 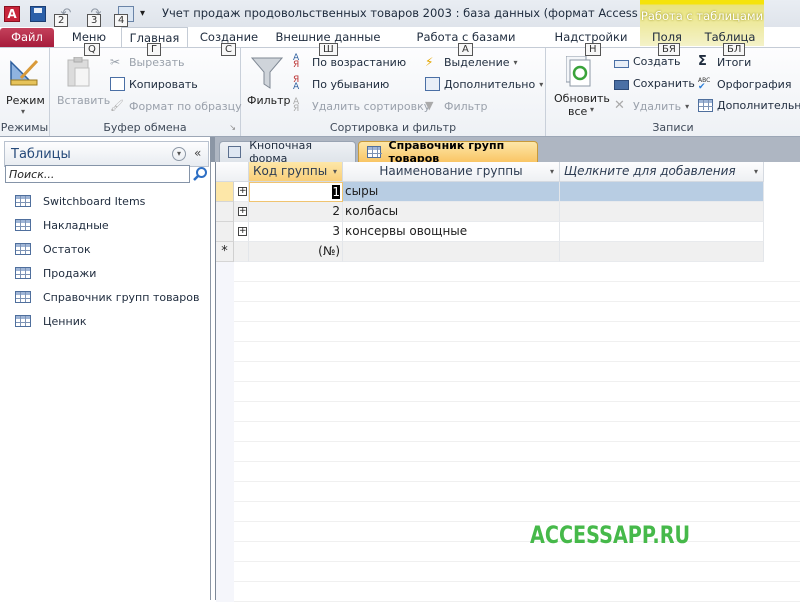 I want to click on tab-file: Файл, so click(x=27, y=37).